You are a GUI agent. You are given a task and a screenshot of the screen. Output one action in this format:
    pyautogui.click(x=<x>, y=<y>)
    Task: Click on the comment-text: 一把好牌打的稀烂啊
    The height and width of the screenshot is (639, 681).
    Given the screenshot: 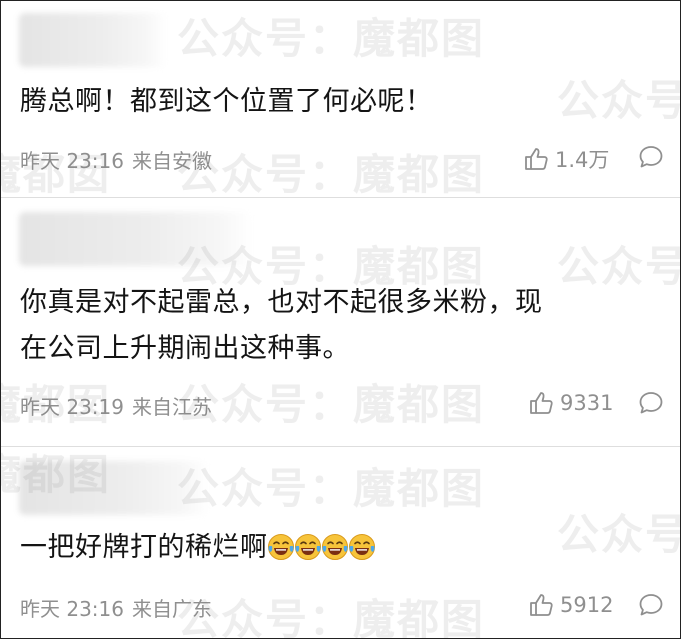 What is the action you would take?
    pyautogui.click(x=340, y=548)
    